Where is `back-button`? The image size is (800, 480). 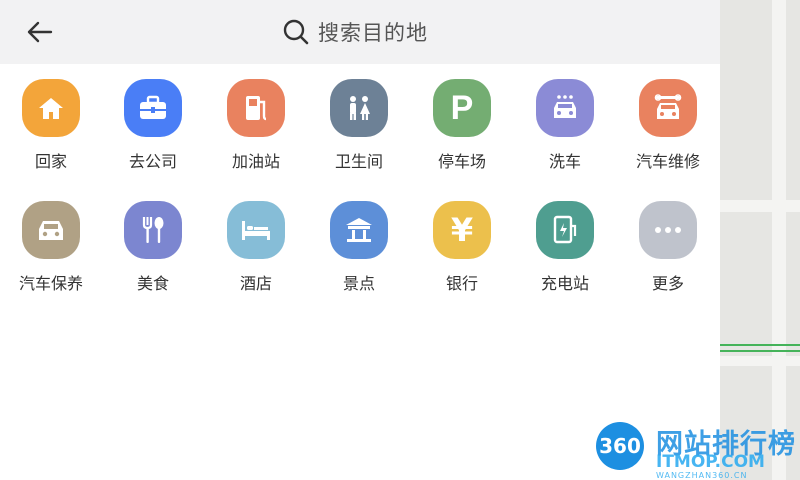 back-button is located at coordinates (39, 32).